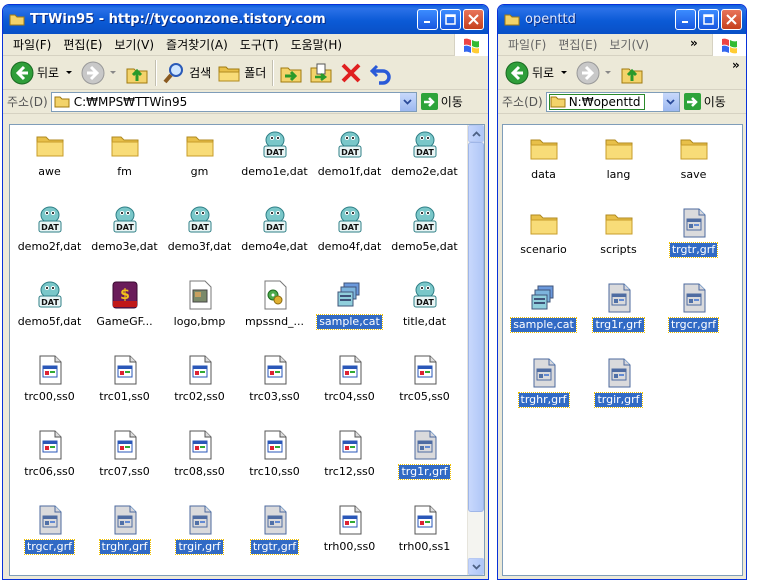  Describe the element at coordinates (274, 165) in the screenshot. I see `file-item: demo1e,dat` at that location.